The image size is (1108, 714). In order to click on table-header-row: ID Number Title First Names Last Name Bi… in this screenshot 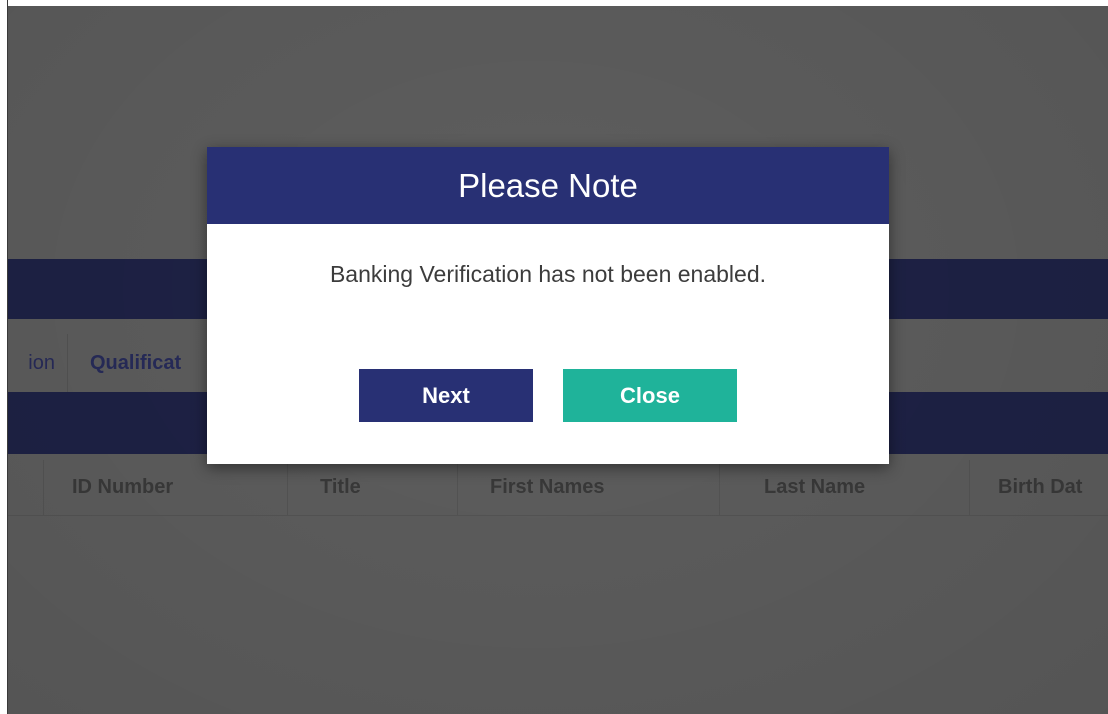, I will do `click(558, 488)`.